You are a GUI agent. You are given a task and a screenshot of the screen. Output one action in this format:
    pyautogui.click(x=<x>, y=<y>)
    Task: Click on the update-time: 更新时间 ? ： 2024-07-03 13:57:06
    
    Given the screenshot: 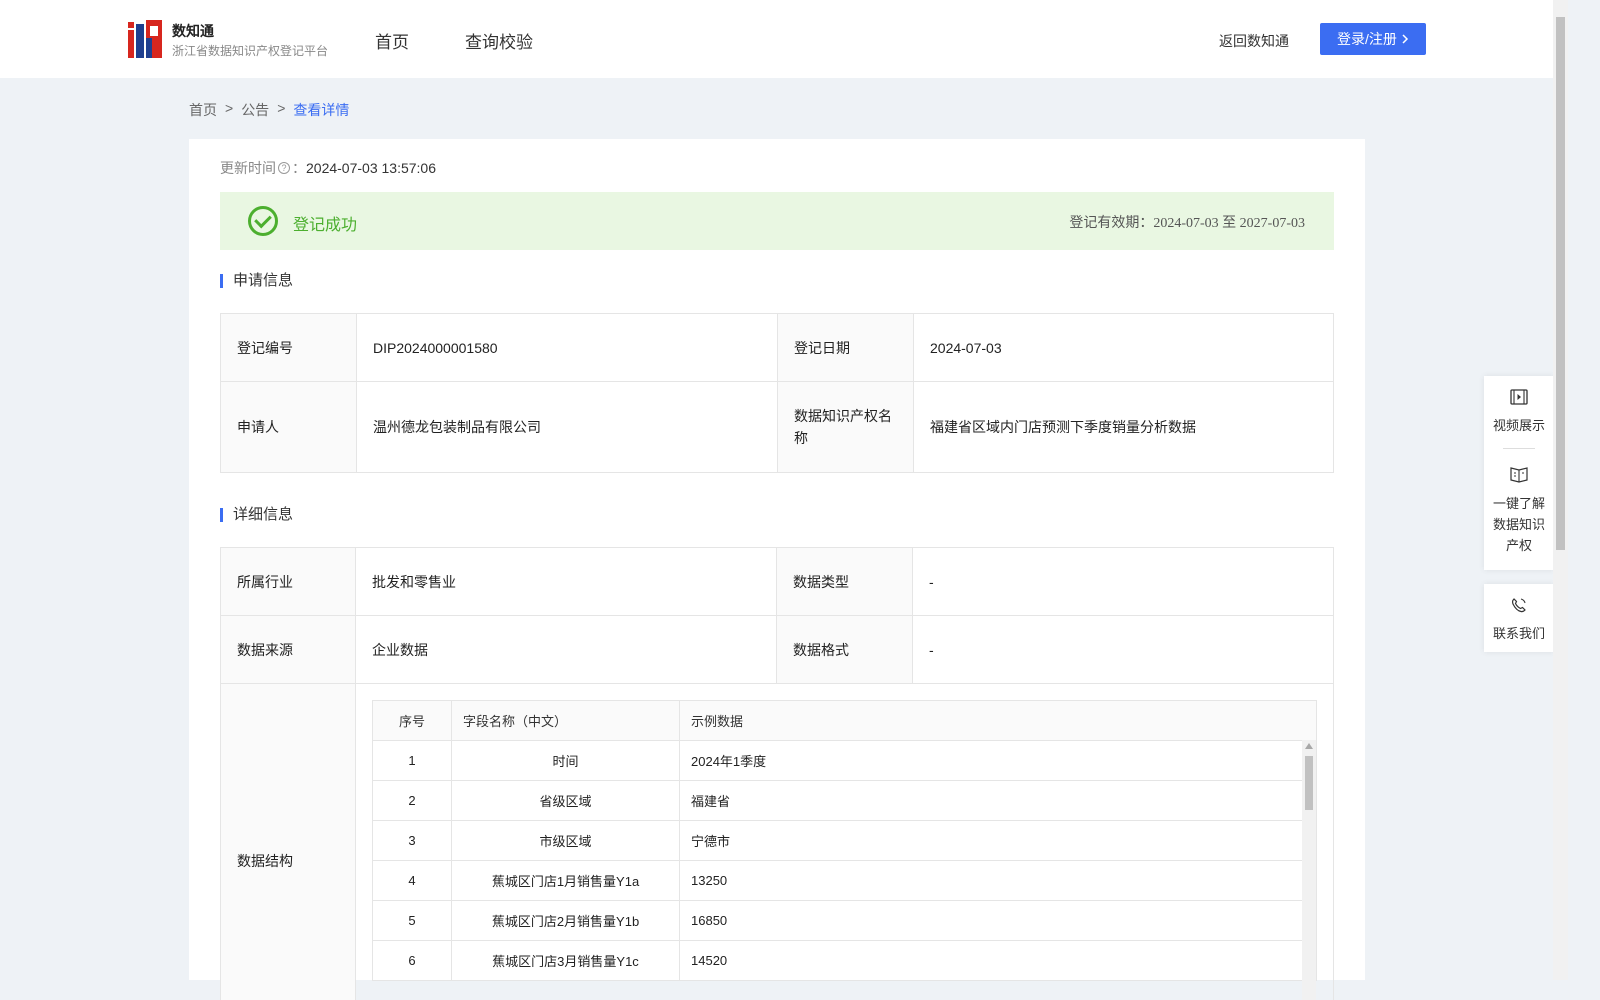 What is the action you would take?
    pyautogui.click(x=328, y=168)
    